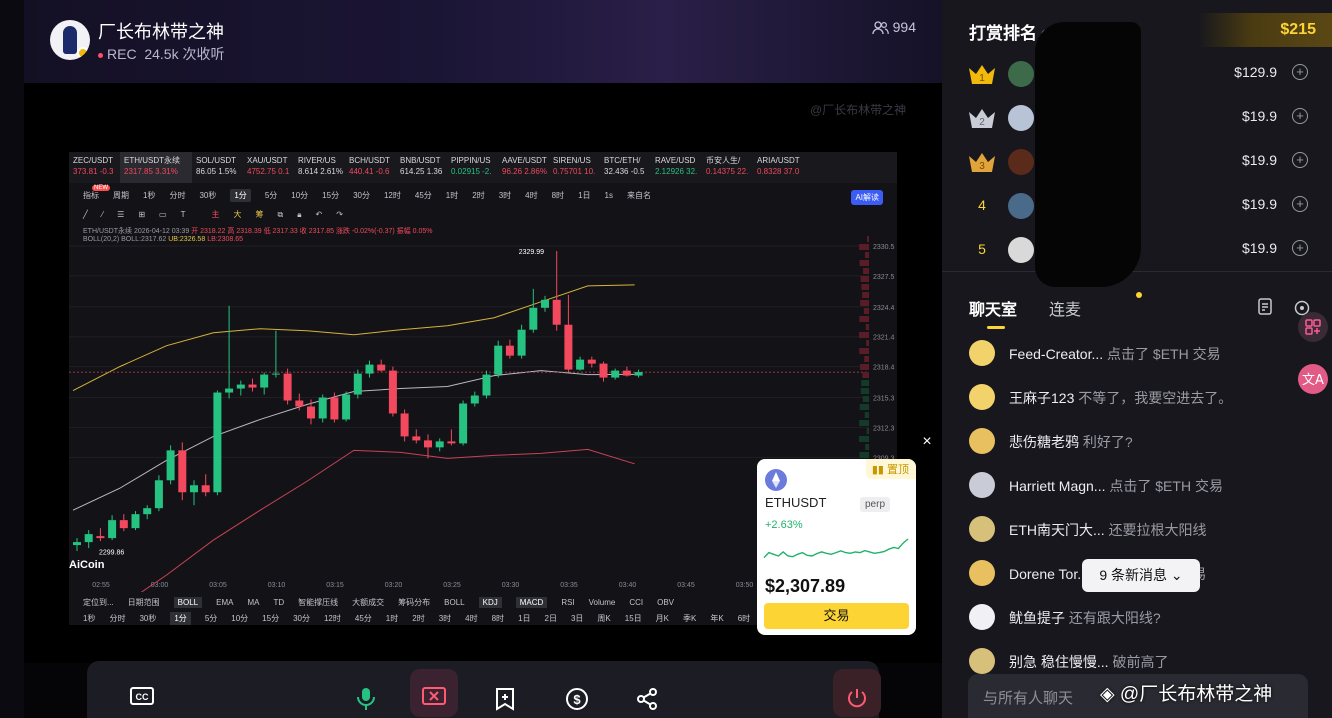 The height and width of the screenshot is (718, 1332). What do you see at coordinates (207, 195) in the screenshot?
I see `period-option: 30秒` at bounding box center [207, 195].